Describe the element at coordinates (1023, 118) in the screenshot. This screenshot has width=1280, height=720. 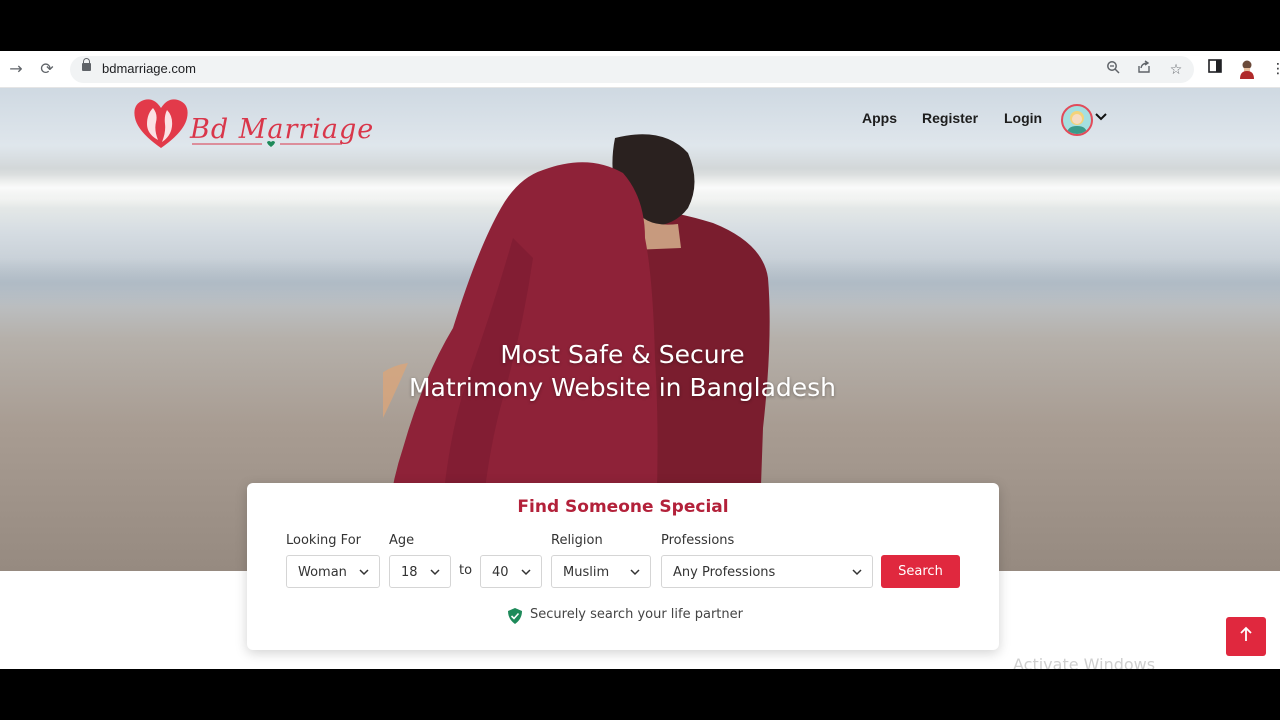
I see `nav-login: Login` at that location.